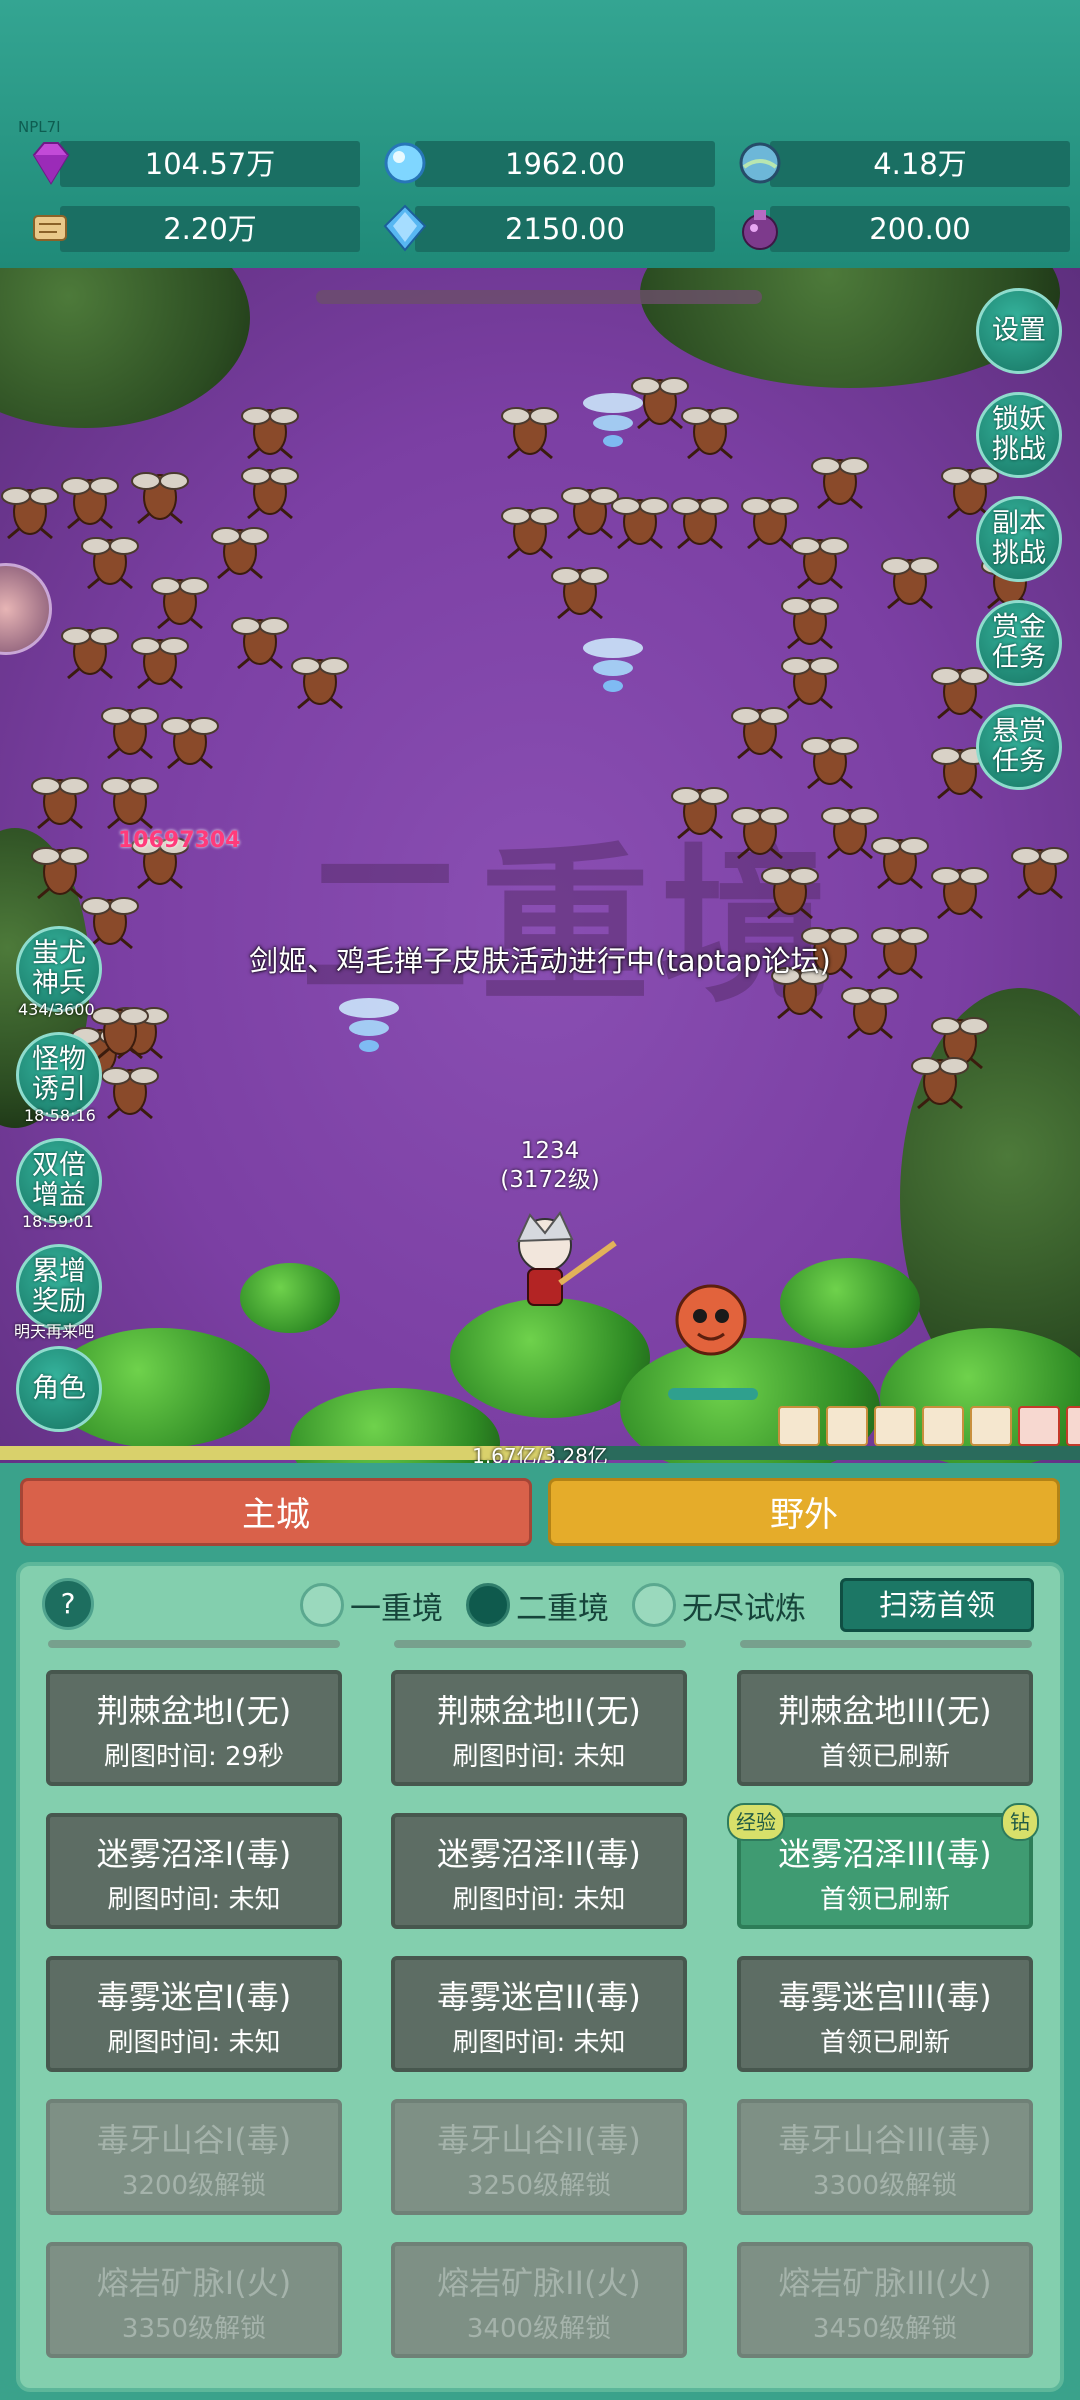 Image resolution: width=1080 pixels, height=2400 pixels. I want to click on map-status: 3200级解锁, so click(194, 2186).